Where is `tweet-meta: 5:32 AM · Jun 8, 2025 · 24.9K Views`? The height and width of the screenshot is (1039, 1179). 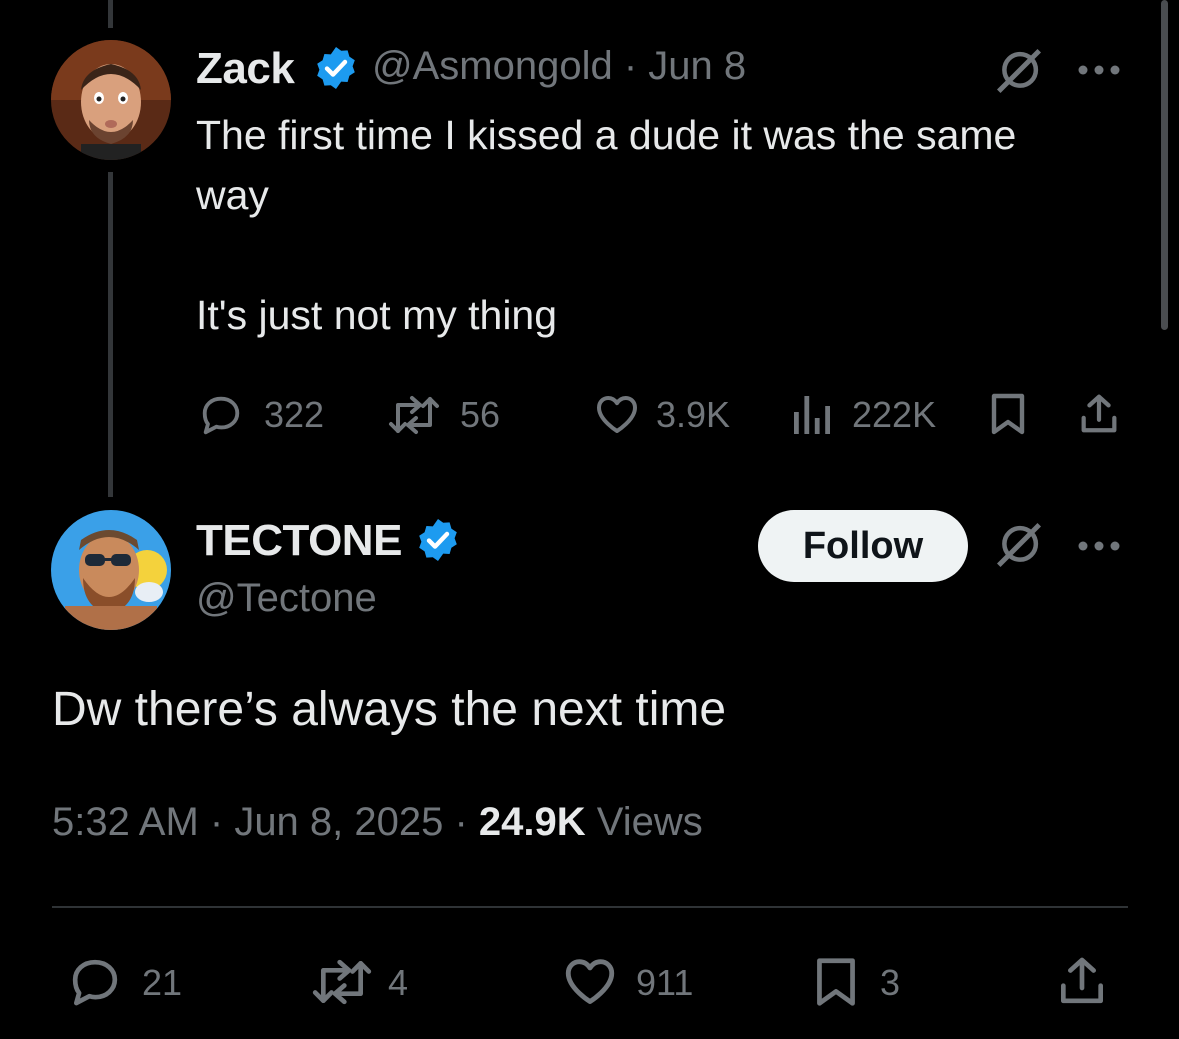
tweet-meta: 5:32 AM · Jun 8, 2025 · 24.9K Views is located at coordinates (377, 822).